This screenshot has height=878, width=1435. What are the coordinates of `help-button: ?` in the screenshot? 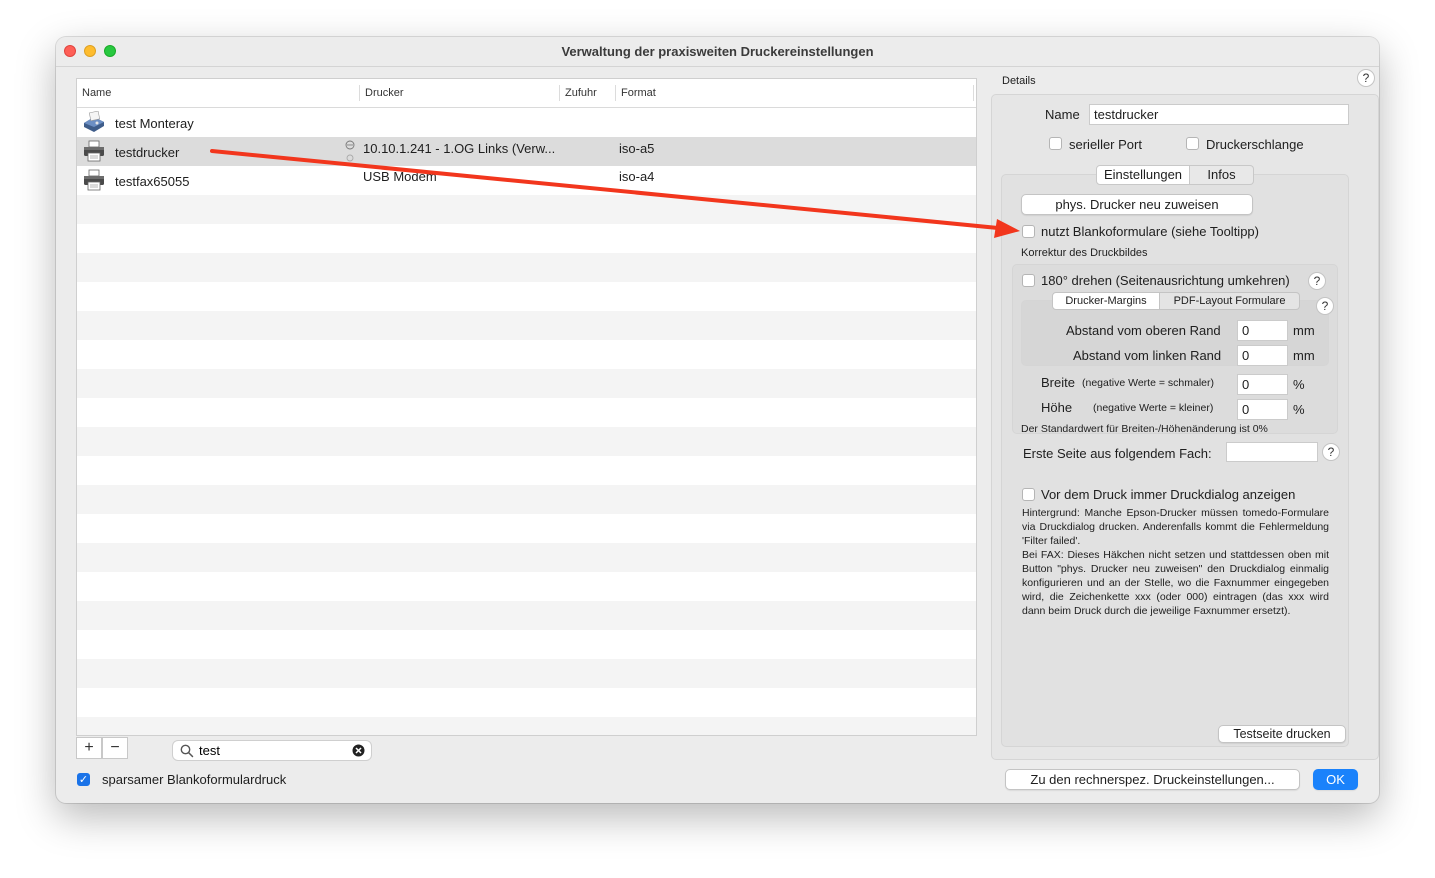 It's located at (1366, 78).